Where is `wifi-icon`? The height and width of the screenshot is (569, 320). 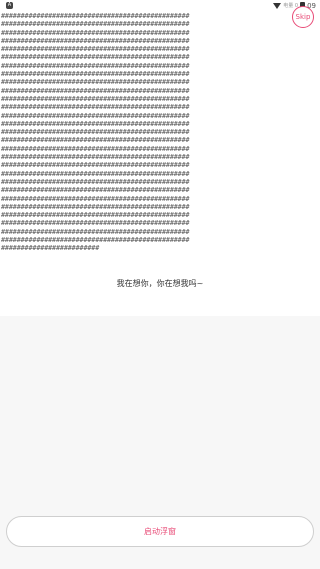 wifi-icon is located at coordinates (277, 6).